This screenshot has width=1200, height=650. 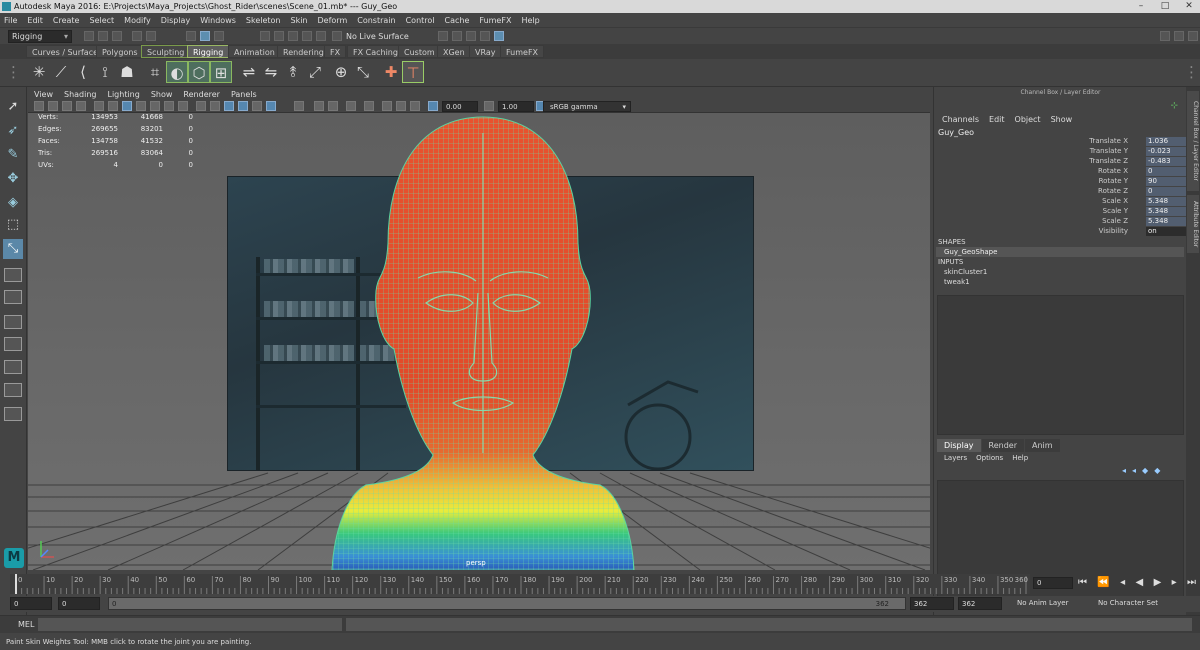 I want to click on close-icon: ✕, so click(x=1189, y=6).